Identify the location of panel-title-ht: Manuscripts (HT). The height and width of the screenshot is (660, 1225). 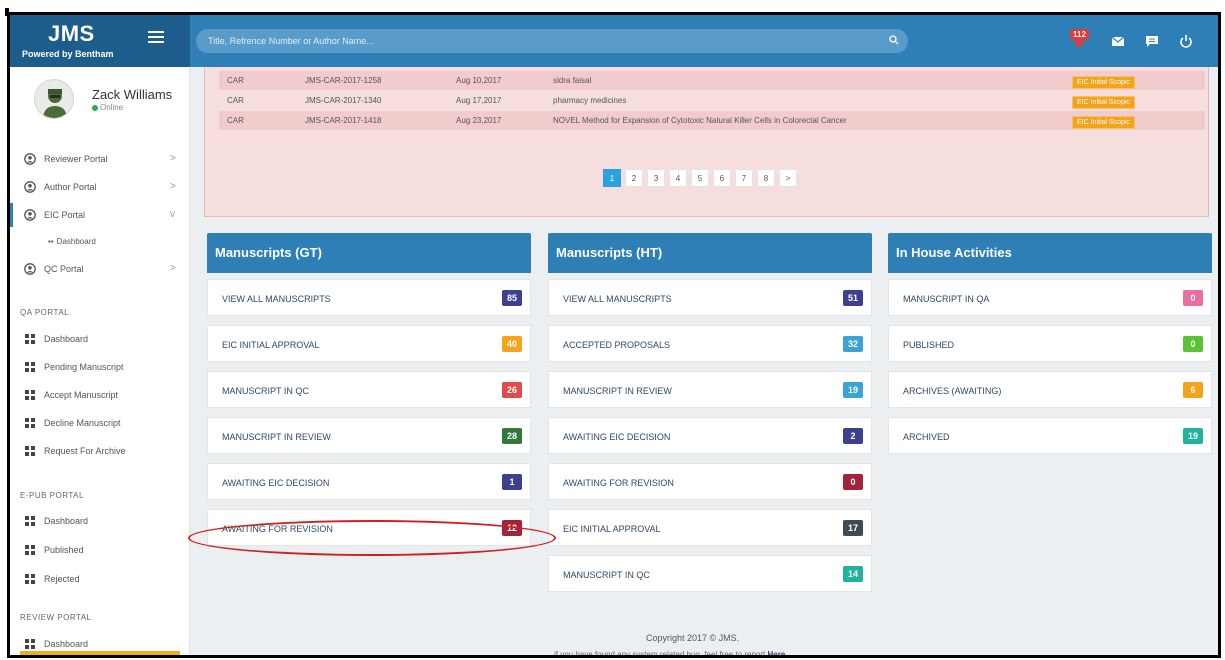
(710, 253).